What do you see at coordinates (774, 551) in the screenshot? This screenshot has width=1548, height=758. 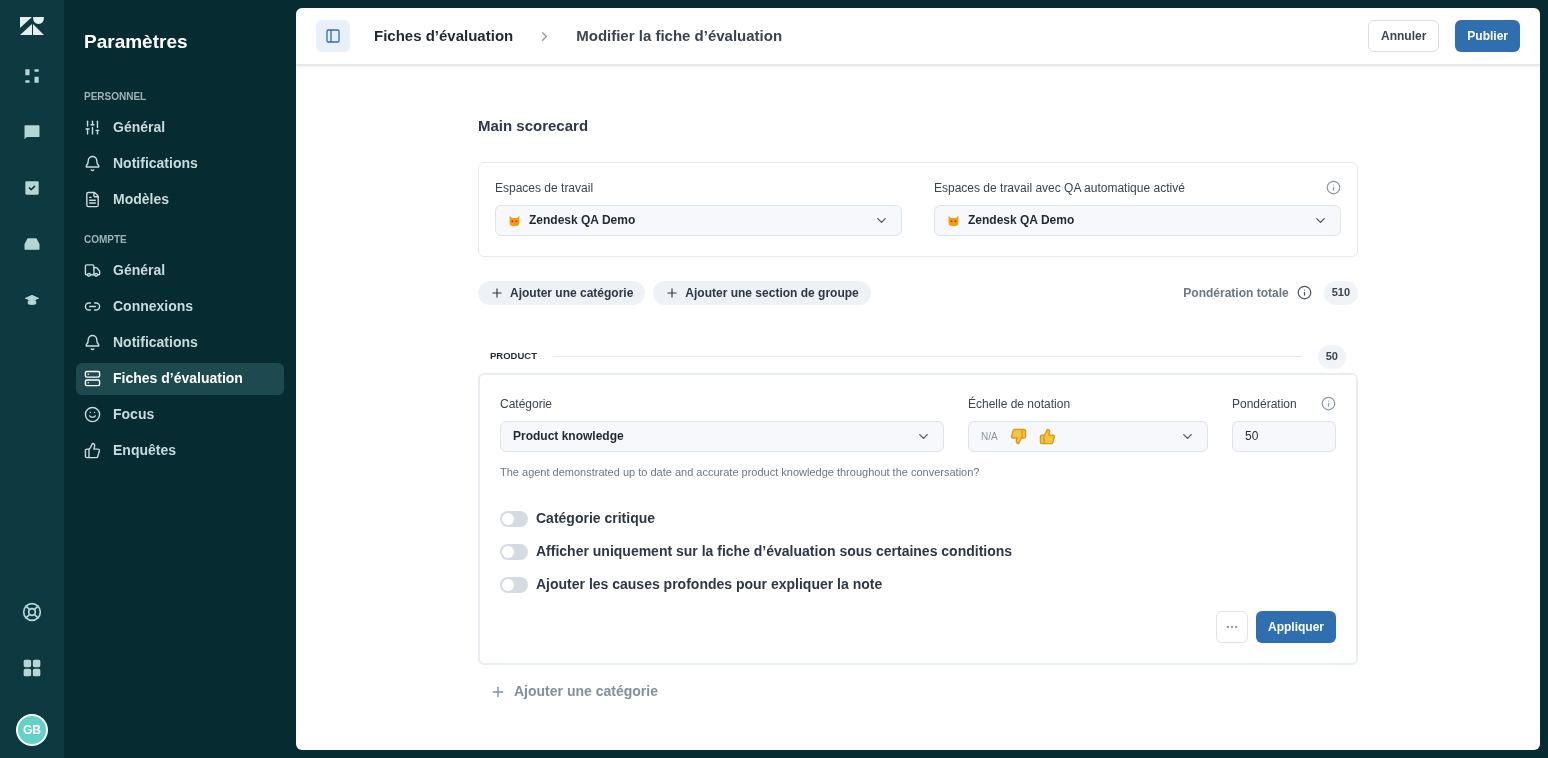 I see `toggle-label: Afficher uniquement sur la fiche d’évaluation sous certaines conditions` at bounding box center [774, 551].